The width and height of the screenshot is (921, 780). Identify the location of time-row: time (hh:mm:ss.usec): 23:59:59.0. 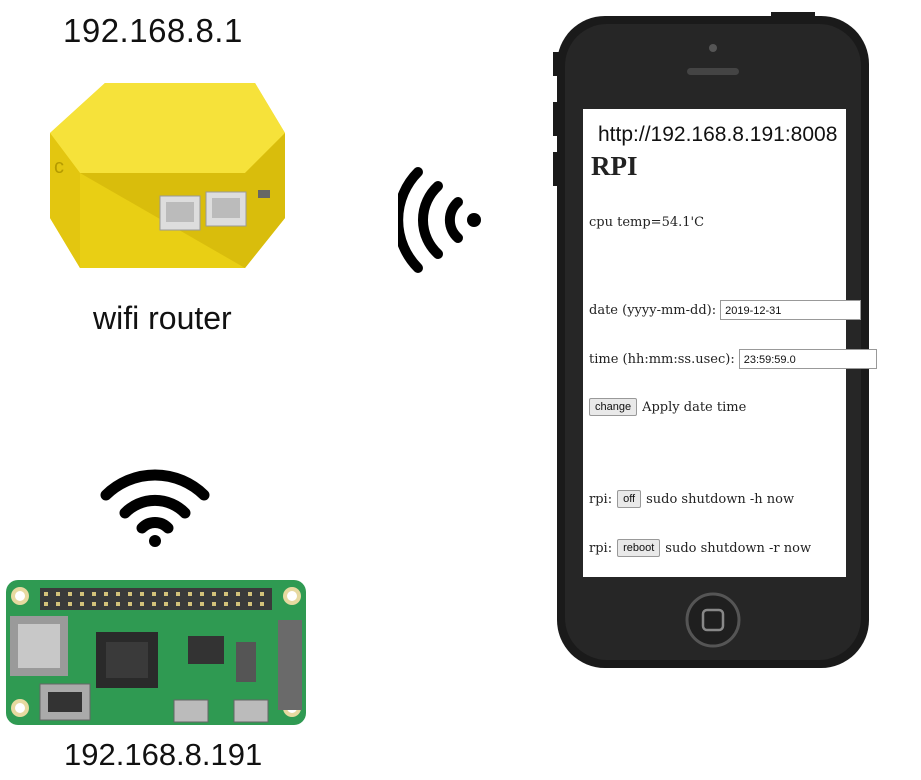
(733, 359).